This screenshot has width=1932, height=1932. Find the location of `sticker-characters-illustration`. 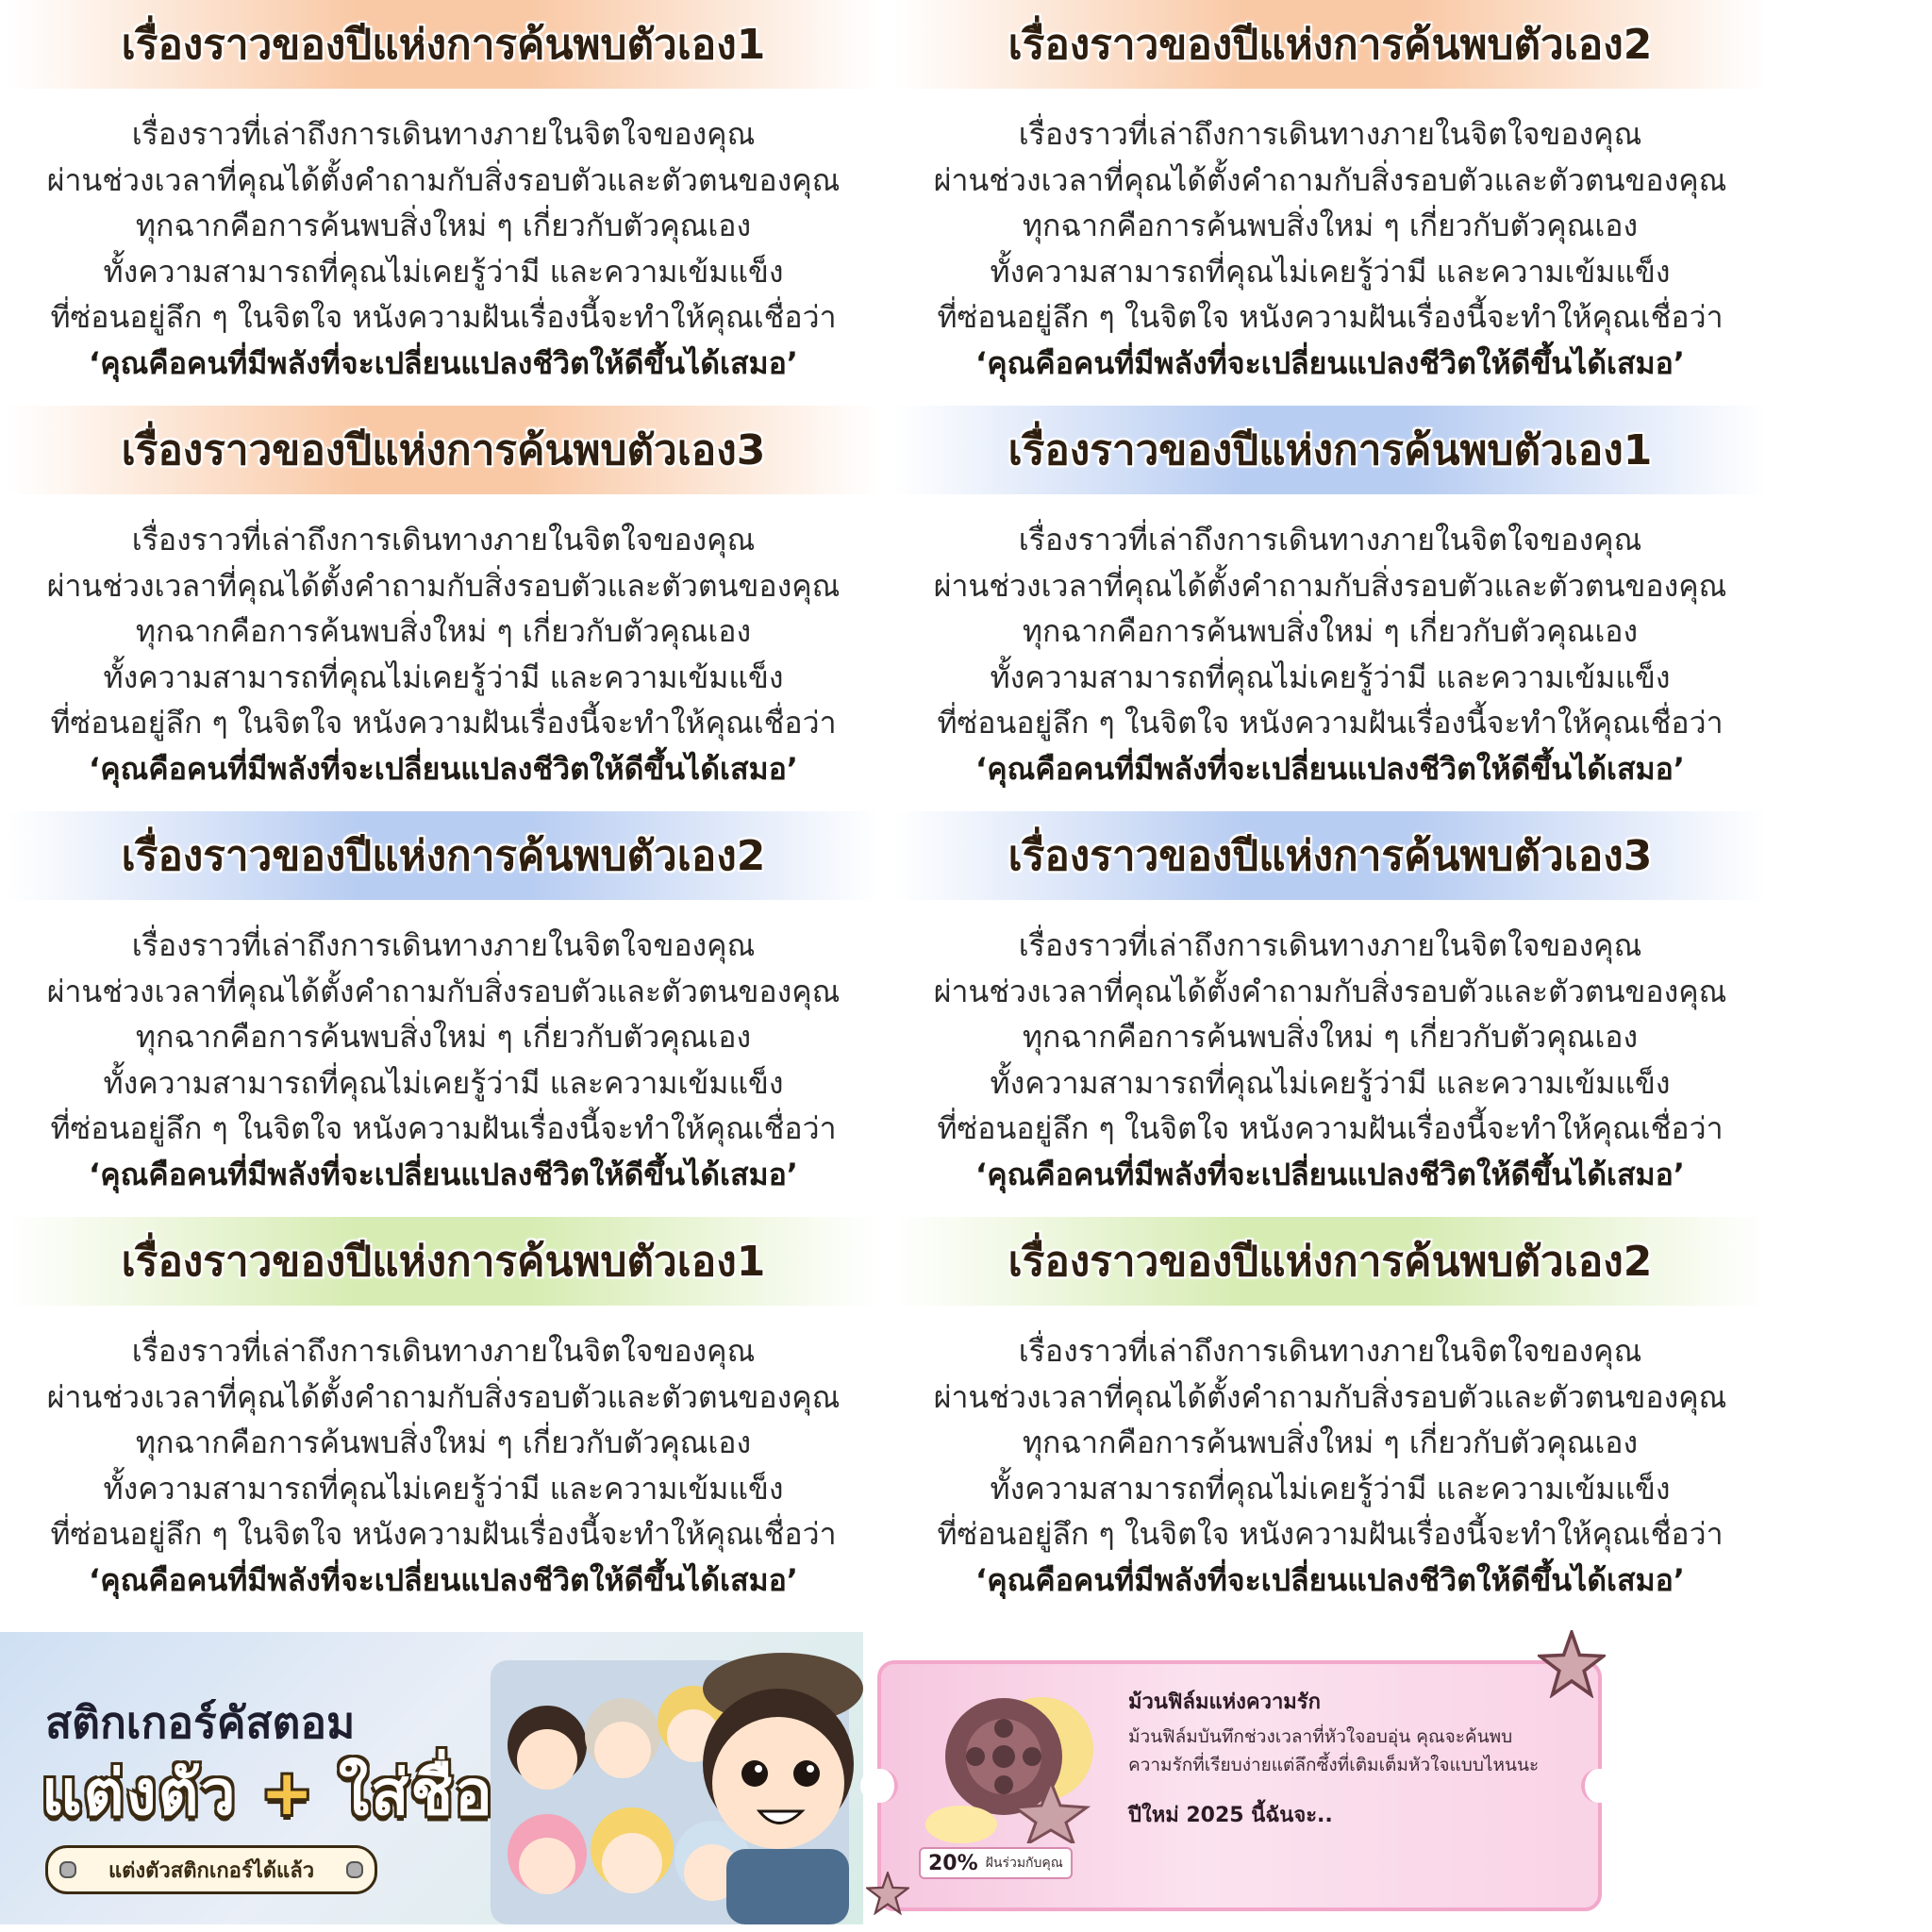

sticker-characters-illustration is located at coordinates (677, 1789).